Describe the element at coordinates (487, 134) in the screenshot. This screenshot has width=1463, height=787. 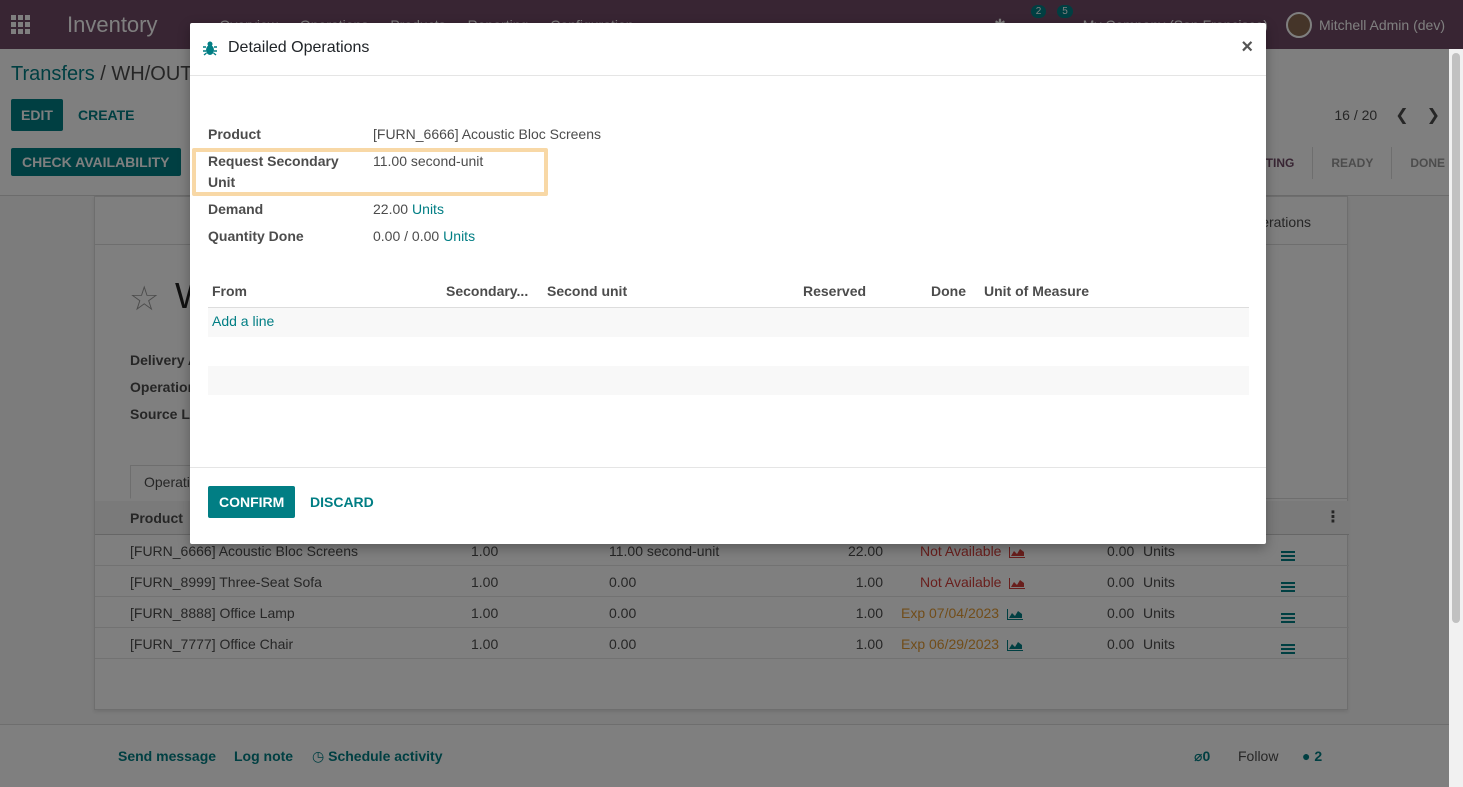
I see `product-link: [FURN_6666] Acoustic Bloc Screens` at that location.